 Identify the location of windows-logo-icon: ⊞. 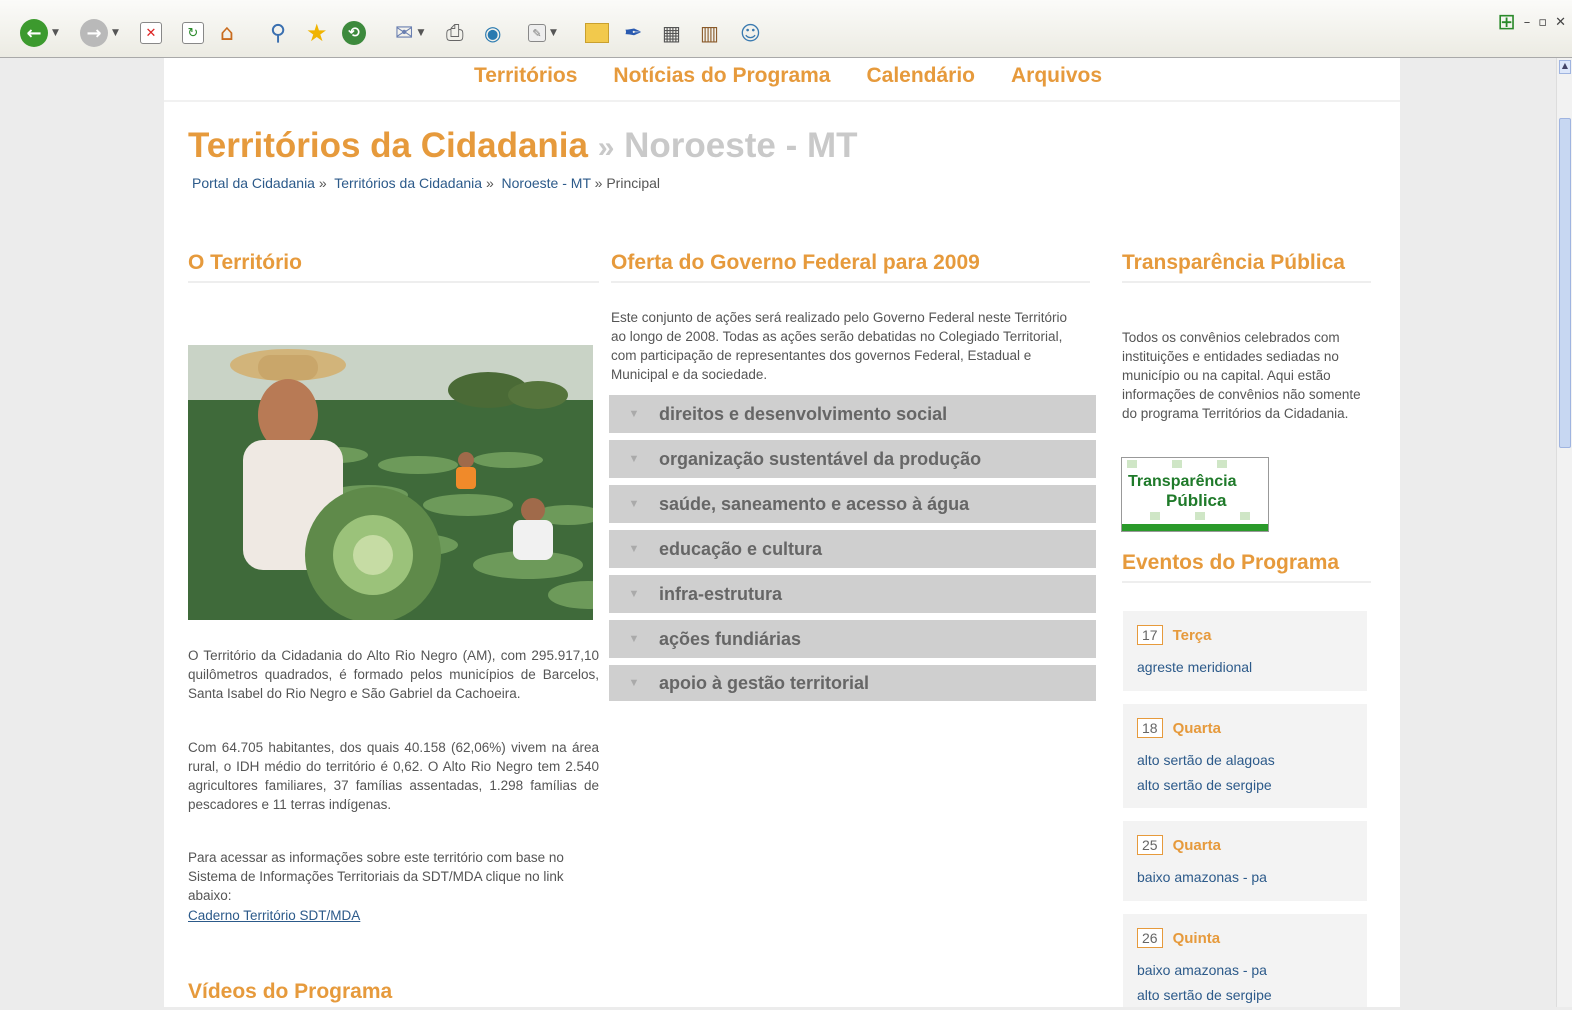
(1506, 22).